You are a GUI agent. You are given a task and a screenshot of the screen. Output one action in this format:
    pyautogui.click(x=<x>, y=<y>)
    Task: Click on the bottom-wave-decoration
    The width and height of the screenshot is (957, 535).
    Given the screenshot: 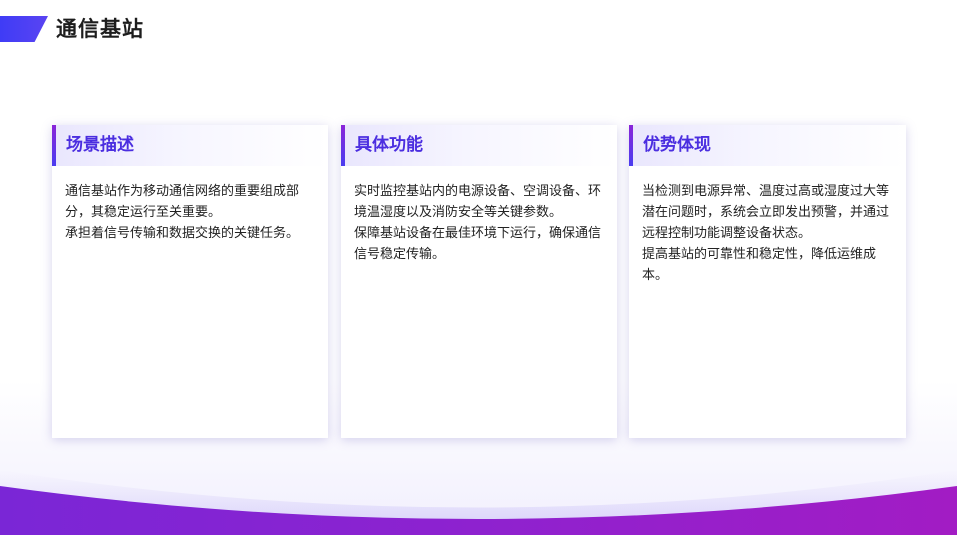 What is the action you would take?
    pyautogui.click(x=478, y=502)
    